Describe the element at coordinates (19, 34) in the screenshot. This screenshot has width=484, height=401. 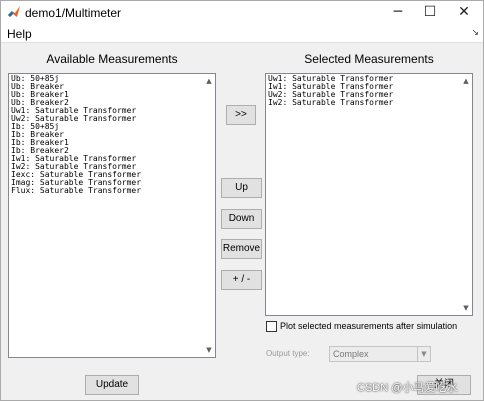
I see `menu-help: Help` at that location.